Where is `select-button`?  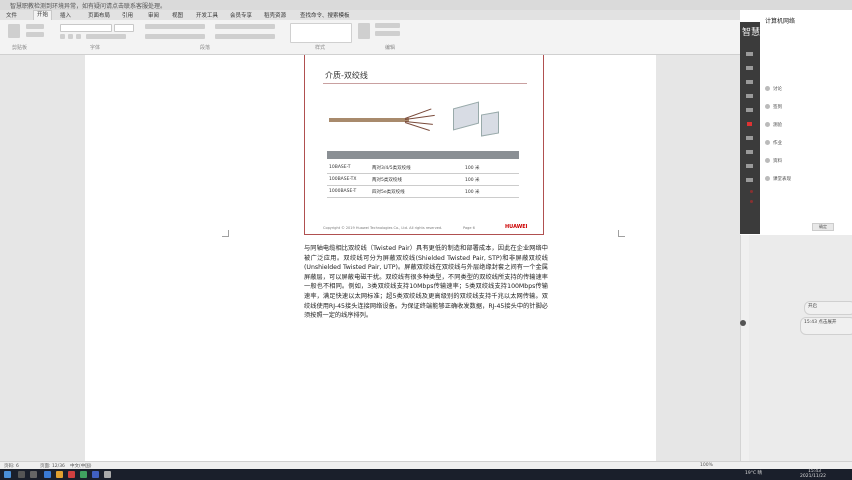 select-button is located at coordinates (387, 25).